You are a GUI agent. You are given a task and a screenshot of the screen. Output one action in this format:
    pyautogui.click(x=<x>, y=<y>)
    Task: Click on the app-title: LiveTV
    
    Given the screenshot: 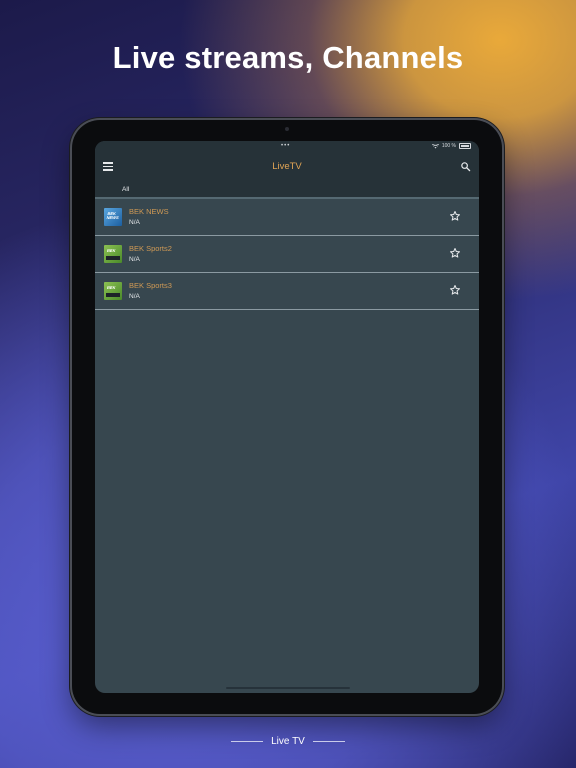 What is the action you would take?
    pyautogui.click(x=287, y=166)
    